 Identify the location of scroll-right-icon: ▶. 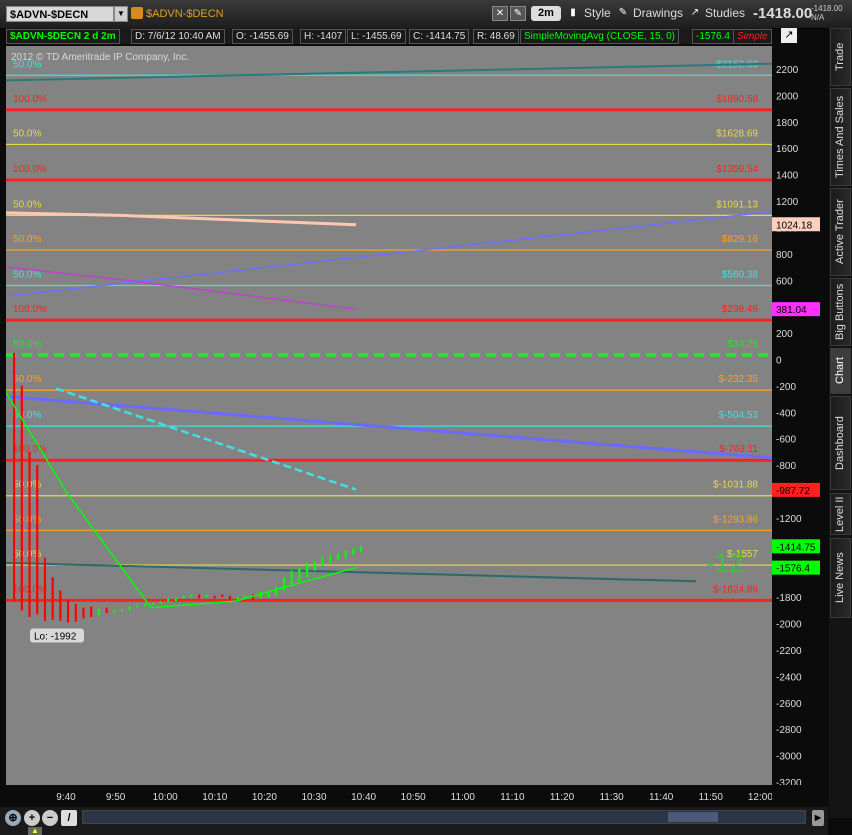
(818, 818).